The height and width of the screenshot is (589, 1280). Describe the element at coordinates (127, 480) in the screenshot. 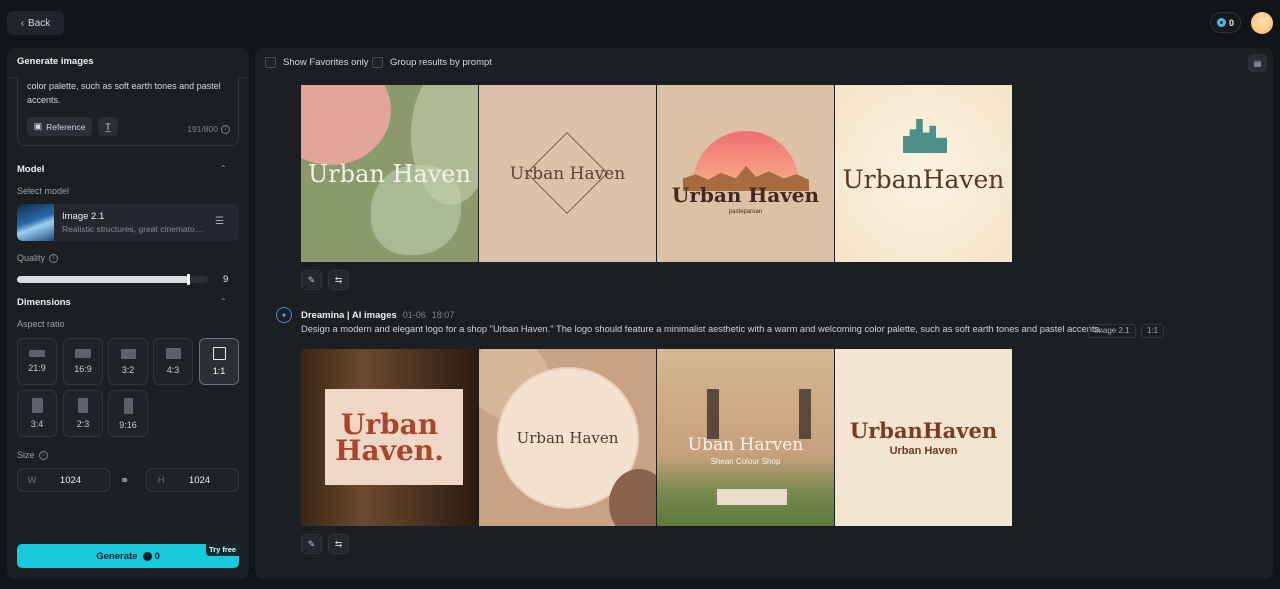

I see `link-icon: ⚭` at that location.